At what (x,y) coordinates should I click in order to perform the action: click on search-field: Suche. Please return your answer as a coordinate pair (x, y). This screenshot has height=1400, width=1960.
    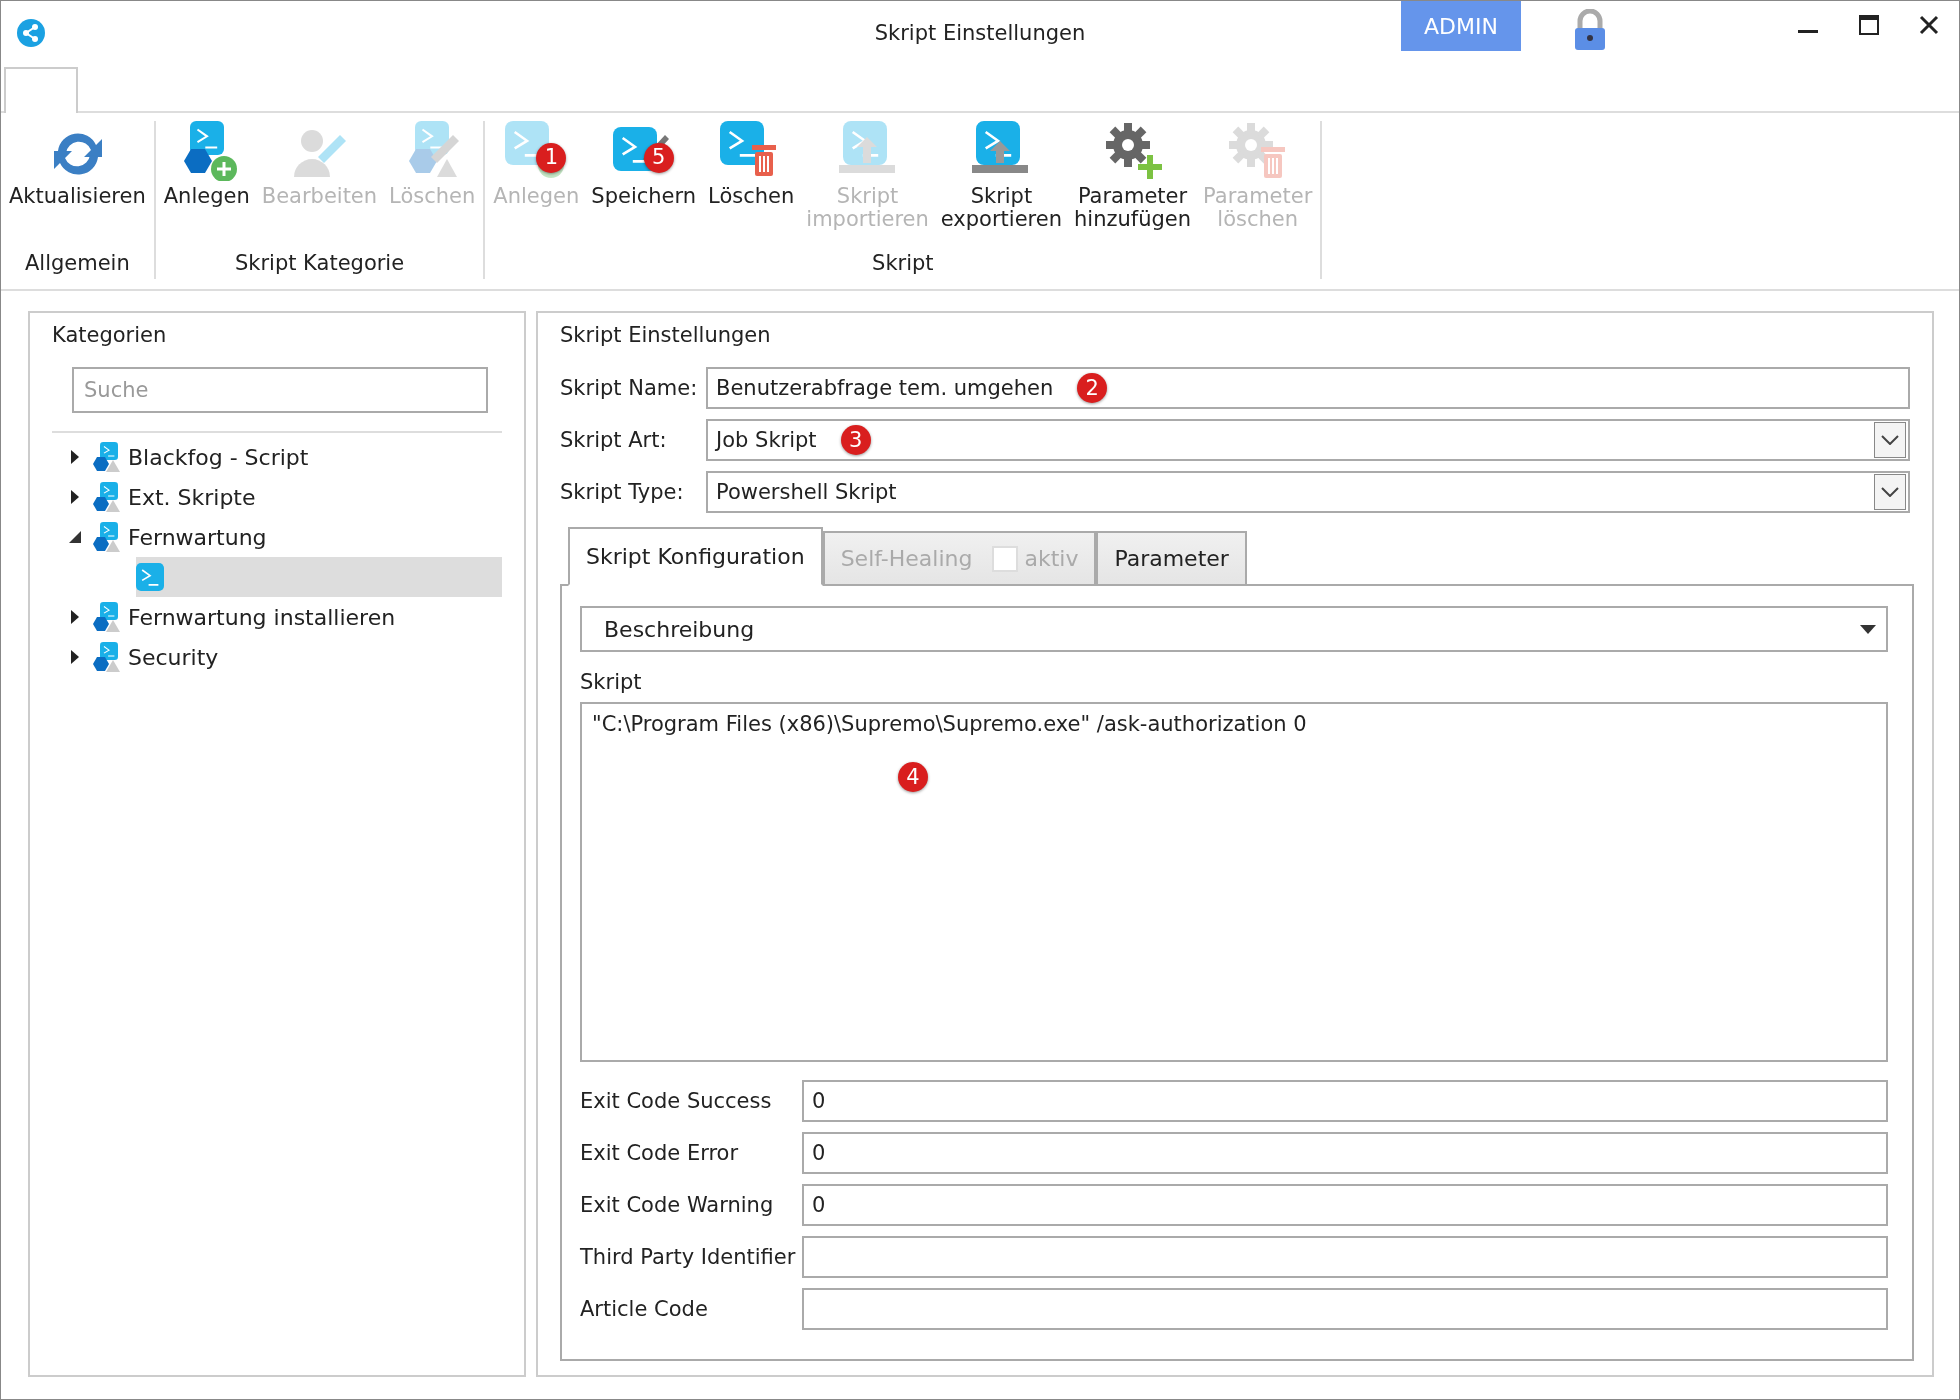
    Looking at the image, I should click on (280, 390).